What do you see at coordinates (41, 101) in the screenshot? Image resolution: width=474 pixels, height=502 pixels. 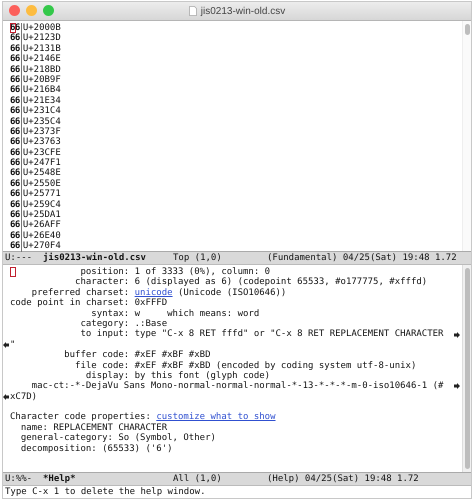 I see `code-point: U+21E34` at bounding box center [41, 101].